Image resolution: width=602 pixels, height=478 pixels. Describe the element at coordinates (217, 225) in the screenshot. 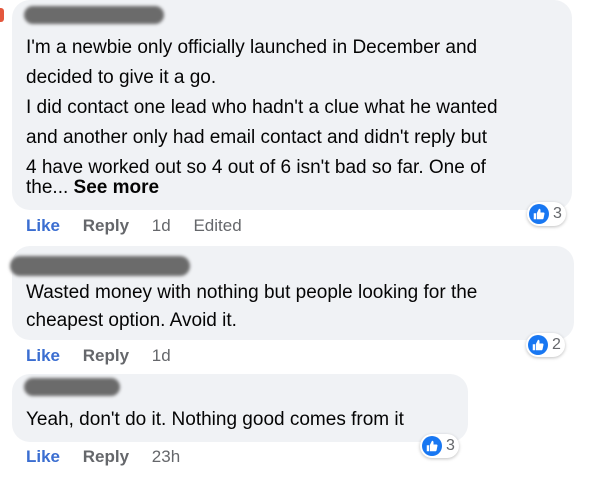

I see `edited-label: Edited` at that location.